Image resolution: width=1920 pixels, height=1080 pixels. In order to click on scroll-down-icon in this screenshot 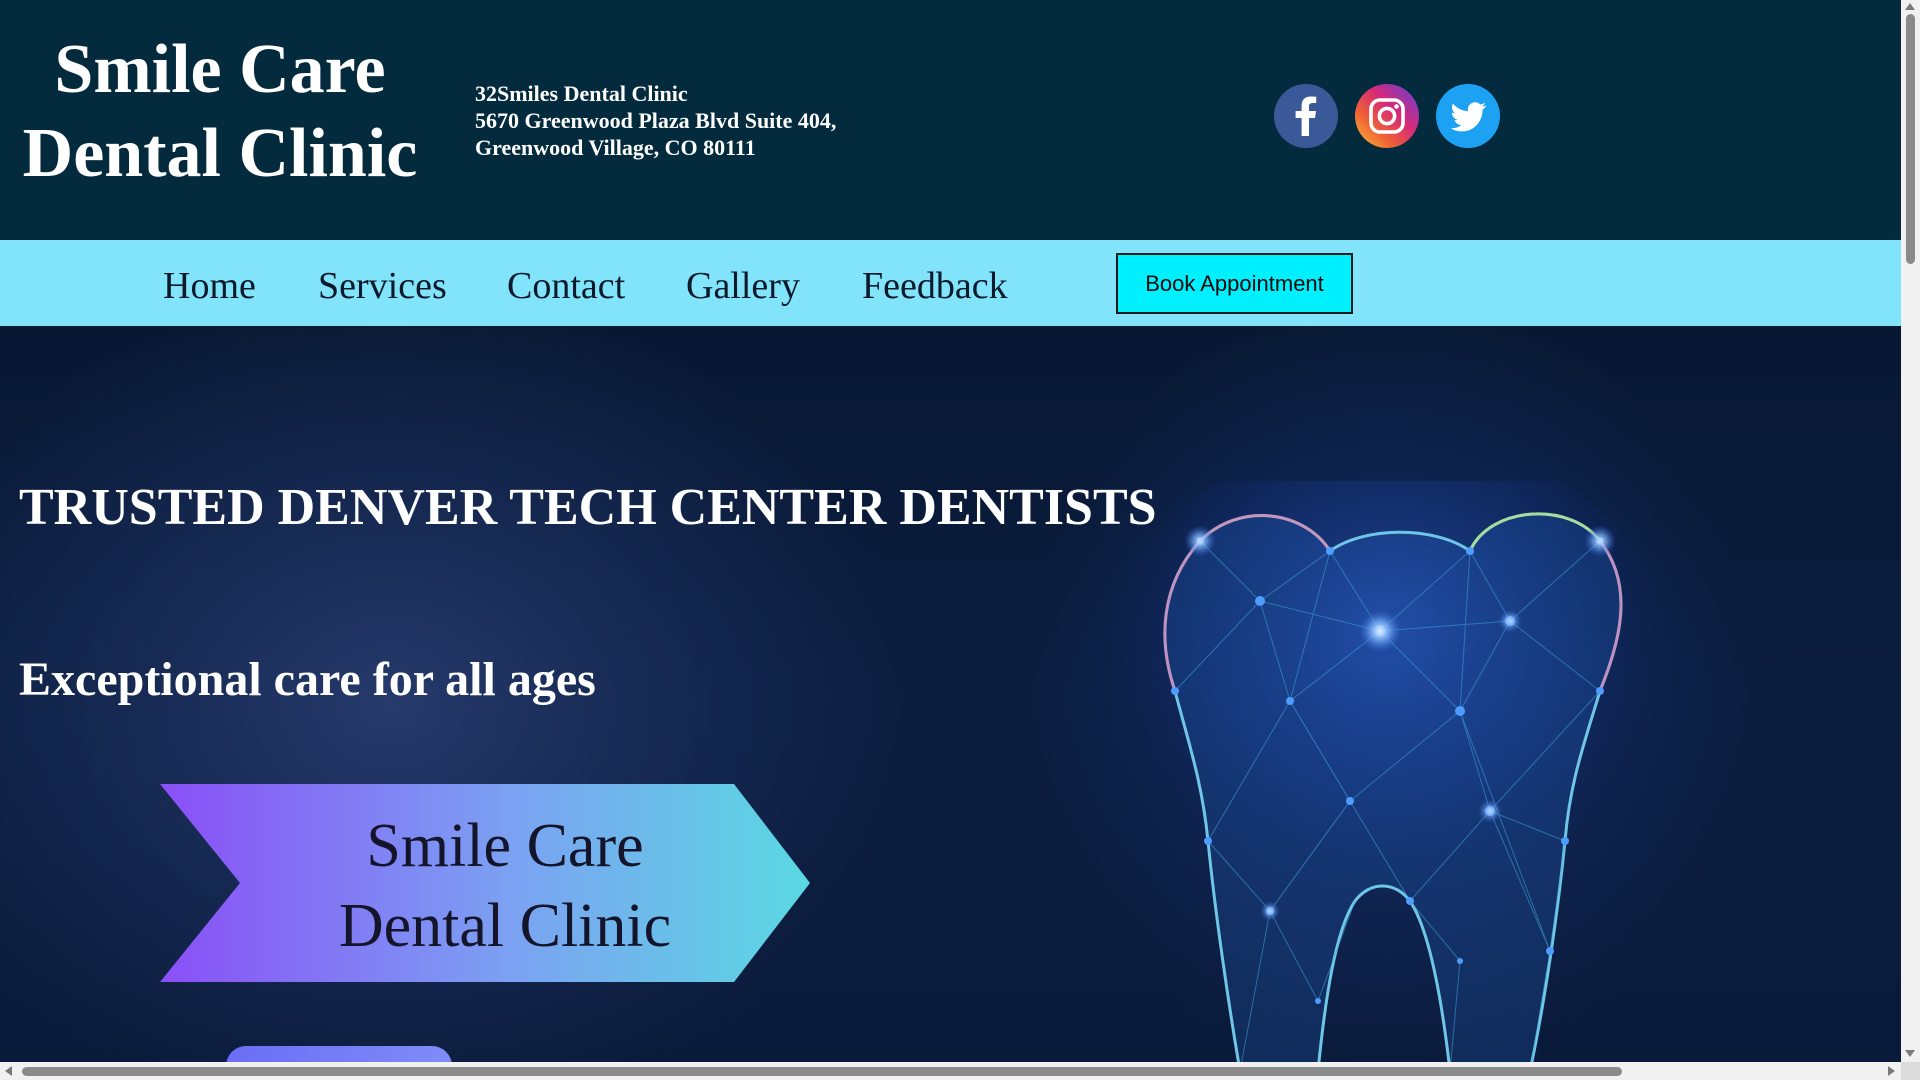, I will do `click(1910, 1053)`.